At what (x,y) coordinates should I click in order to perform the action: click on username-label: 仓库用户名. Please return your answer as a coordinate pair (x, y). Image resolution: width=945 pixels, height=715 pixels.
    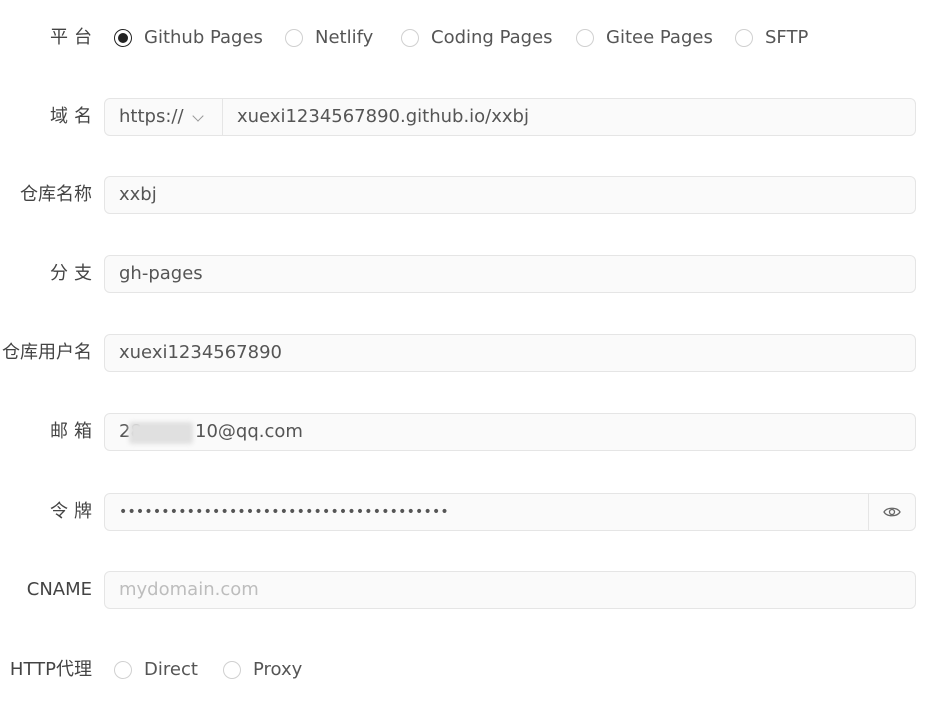
    Looking at the image, I should click on (47, 352).